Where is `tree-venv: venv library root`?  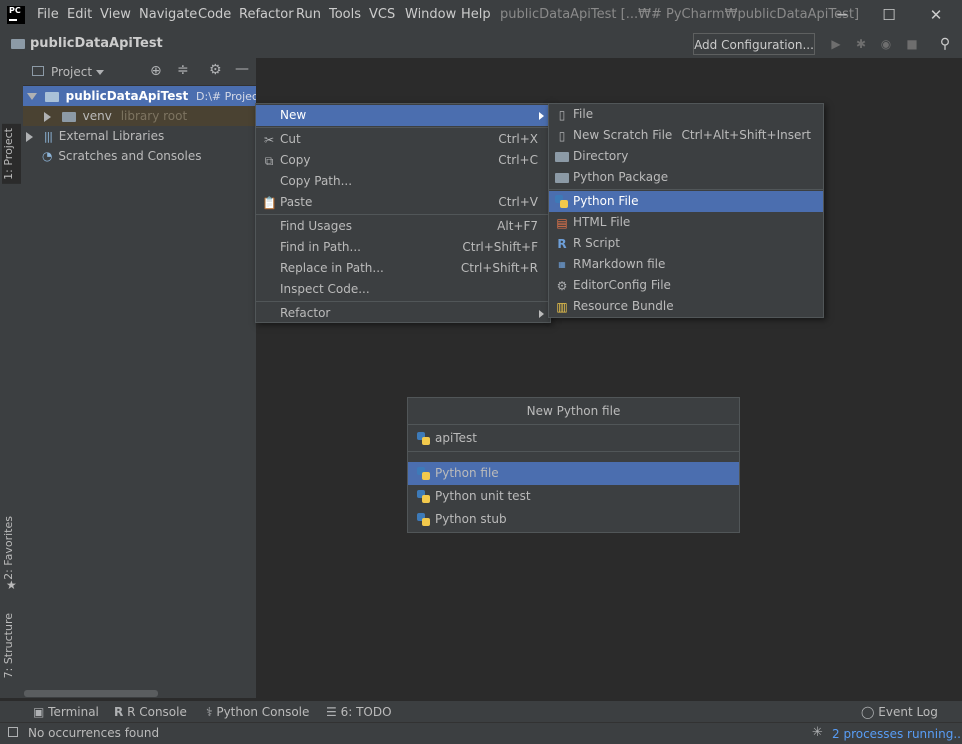 tree-venv: venv library root is located at coordinates (139, 116).